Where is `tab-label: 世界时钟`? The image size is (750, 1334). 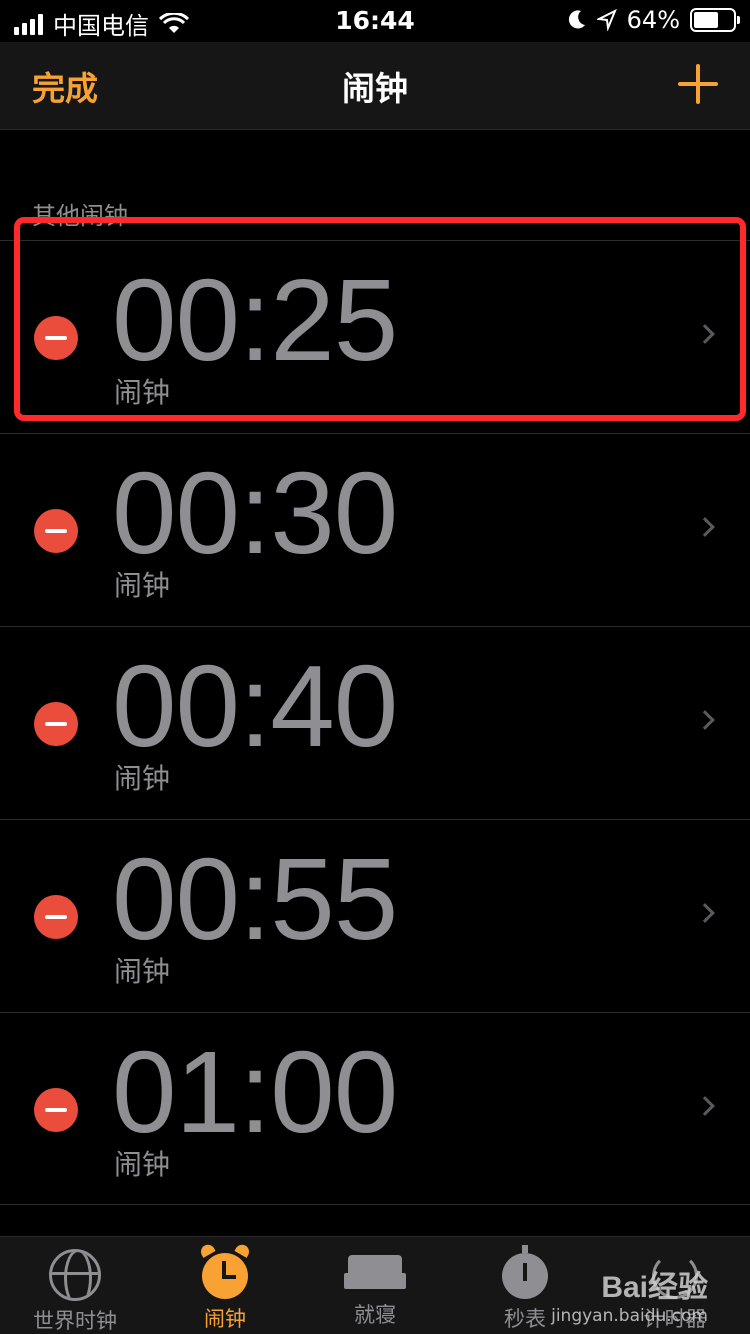
tab-label: 世界时钟 is located at coordinates (75, 1321).